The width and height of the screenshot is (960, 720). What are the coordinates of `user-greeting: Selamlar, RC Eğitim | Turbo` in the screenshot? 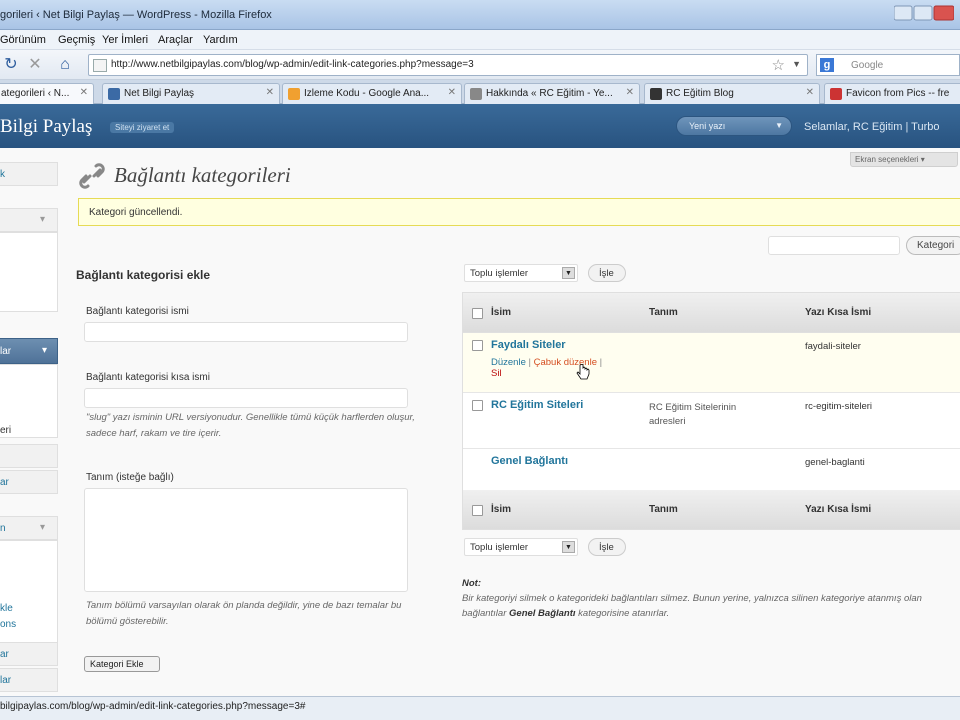 It's located at (872, 127).